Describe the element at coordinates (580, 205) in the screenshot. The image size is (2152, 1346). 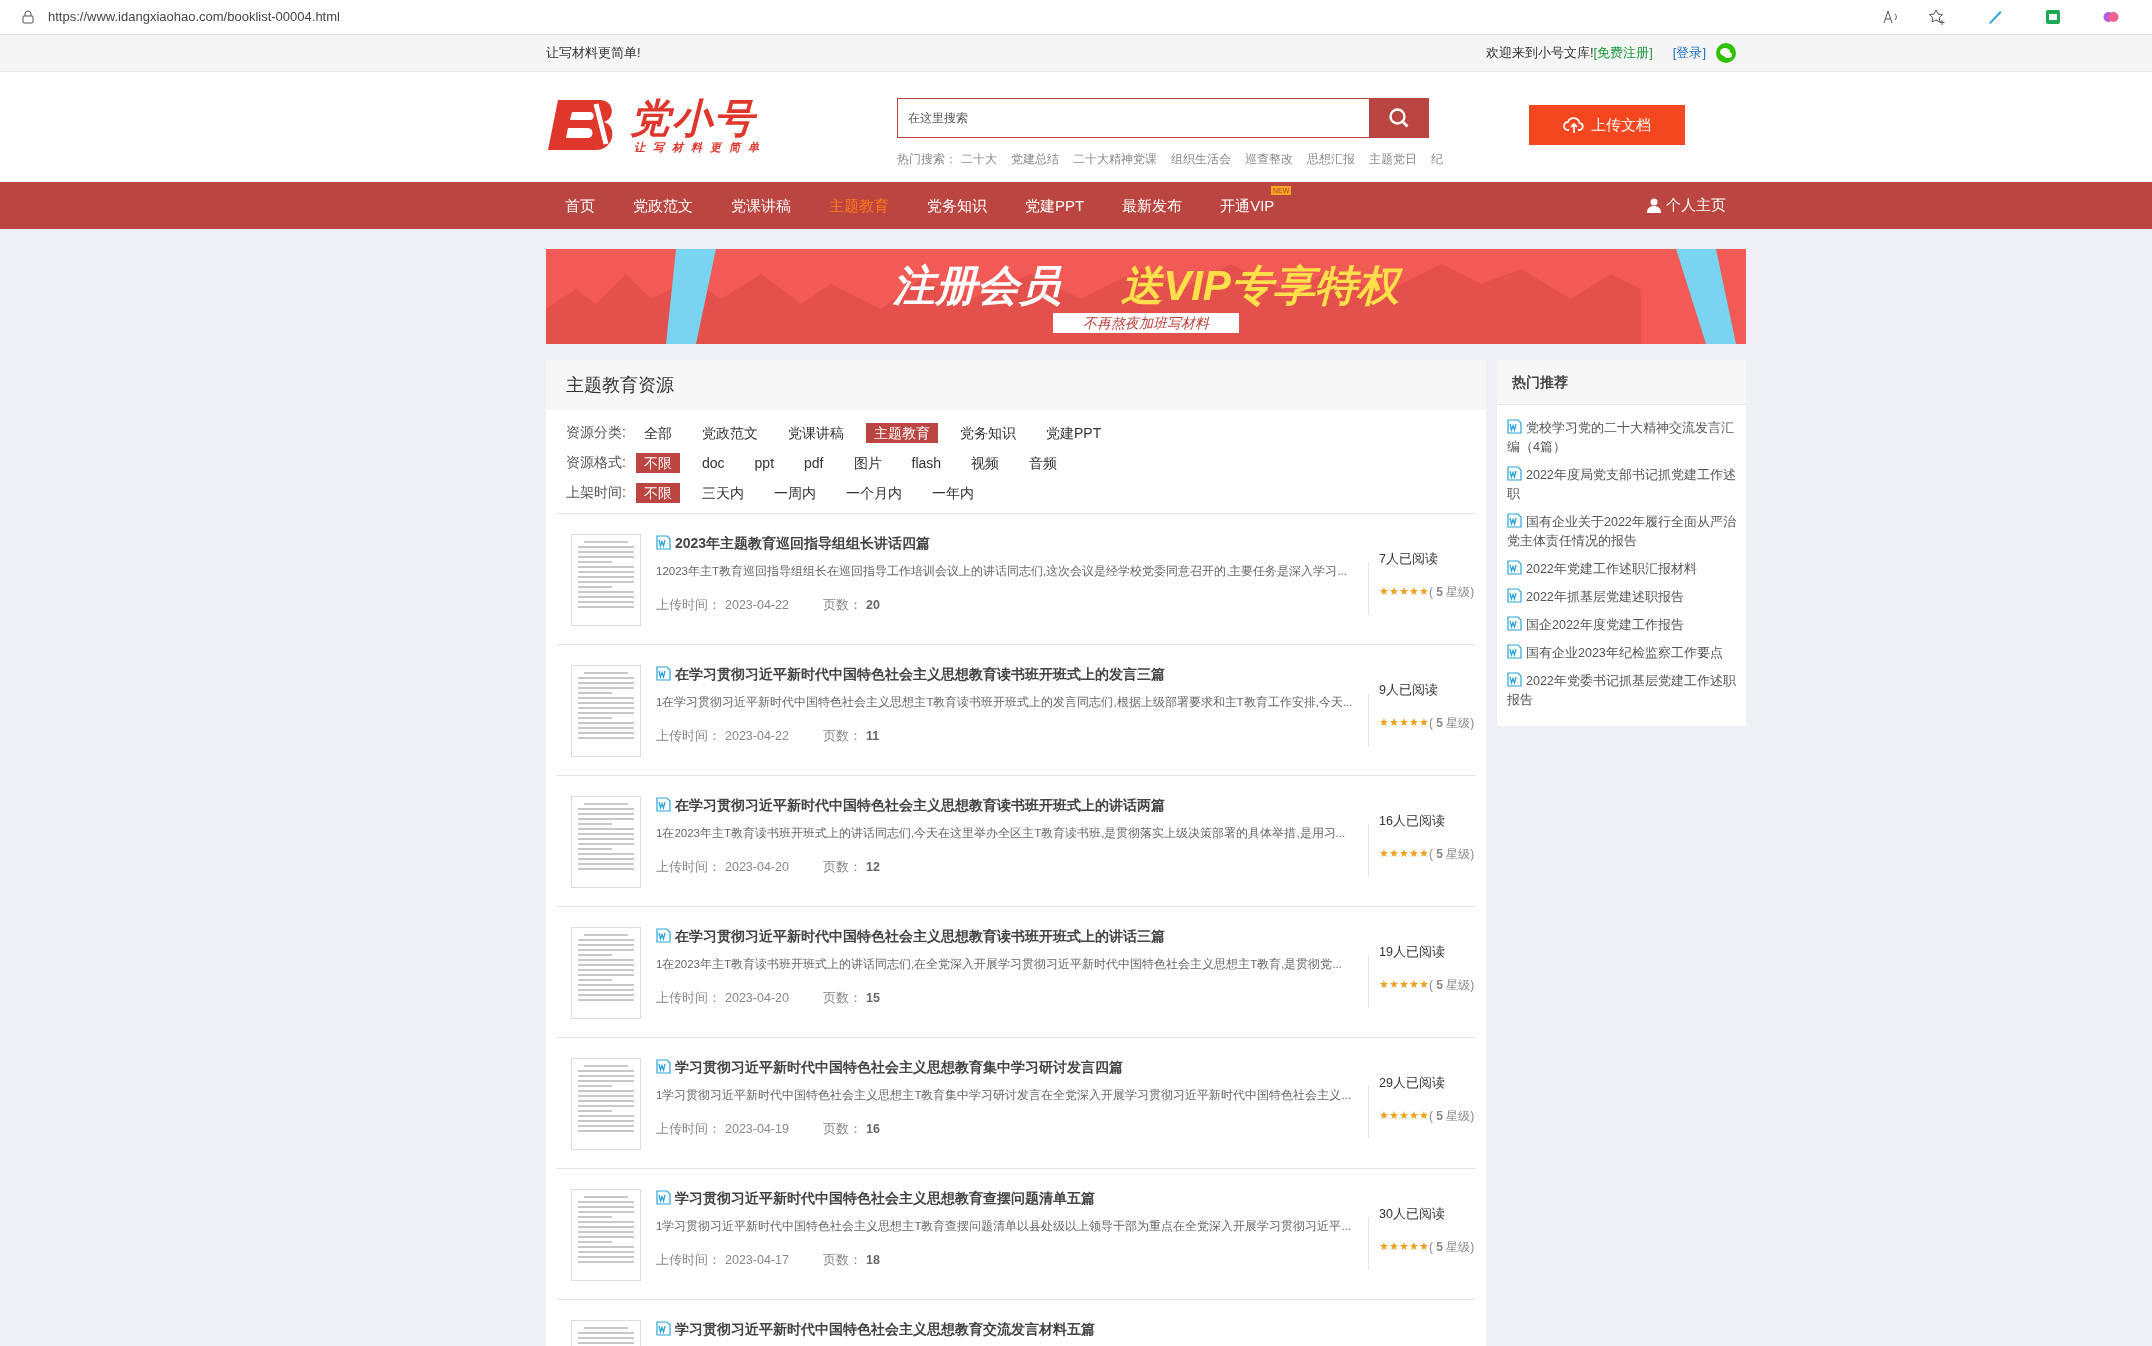
I see `nav-link: 首页` at that location.